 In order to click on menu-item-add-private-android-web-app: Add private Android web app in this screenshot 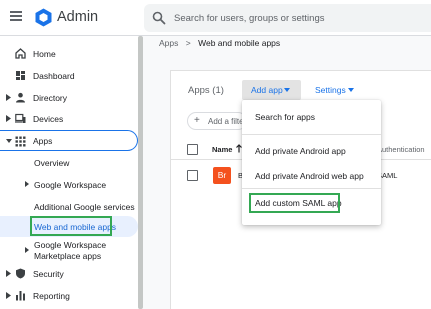, I will do `click(311, 176)`.